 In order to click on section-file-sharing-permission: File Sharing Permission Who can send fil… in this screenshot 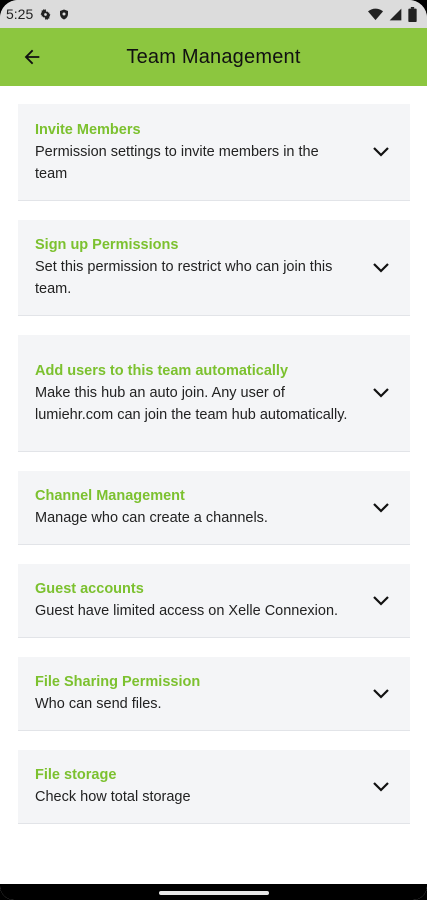, I will do `click(214, 694)`.